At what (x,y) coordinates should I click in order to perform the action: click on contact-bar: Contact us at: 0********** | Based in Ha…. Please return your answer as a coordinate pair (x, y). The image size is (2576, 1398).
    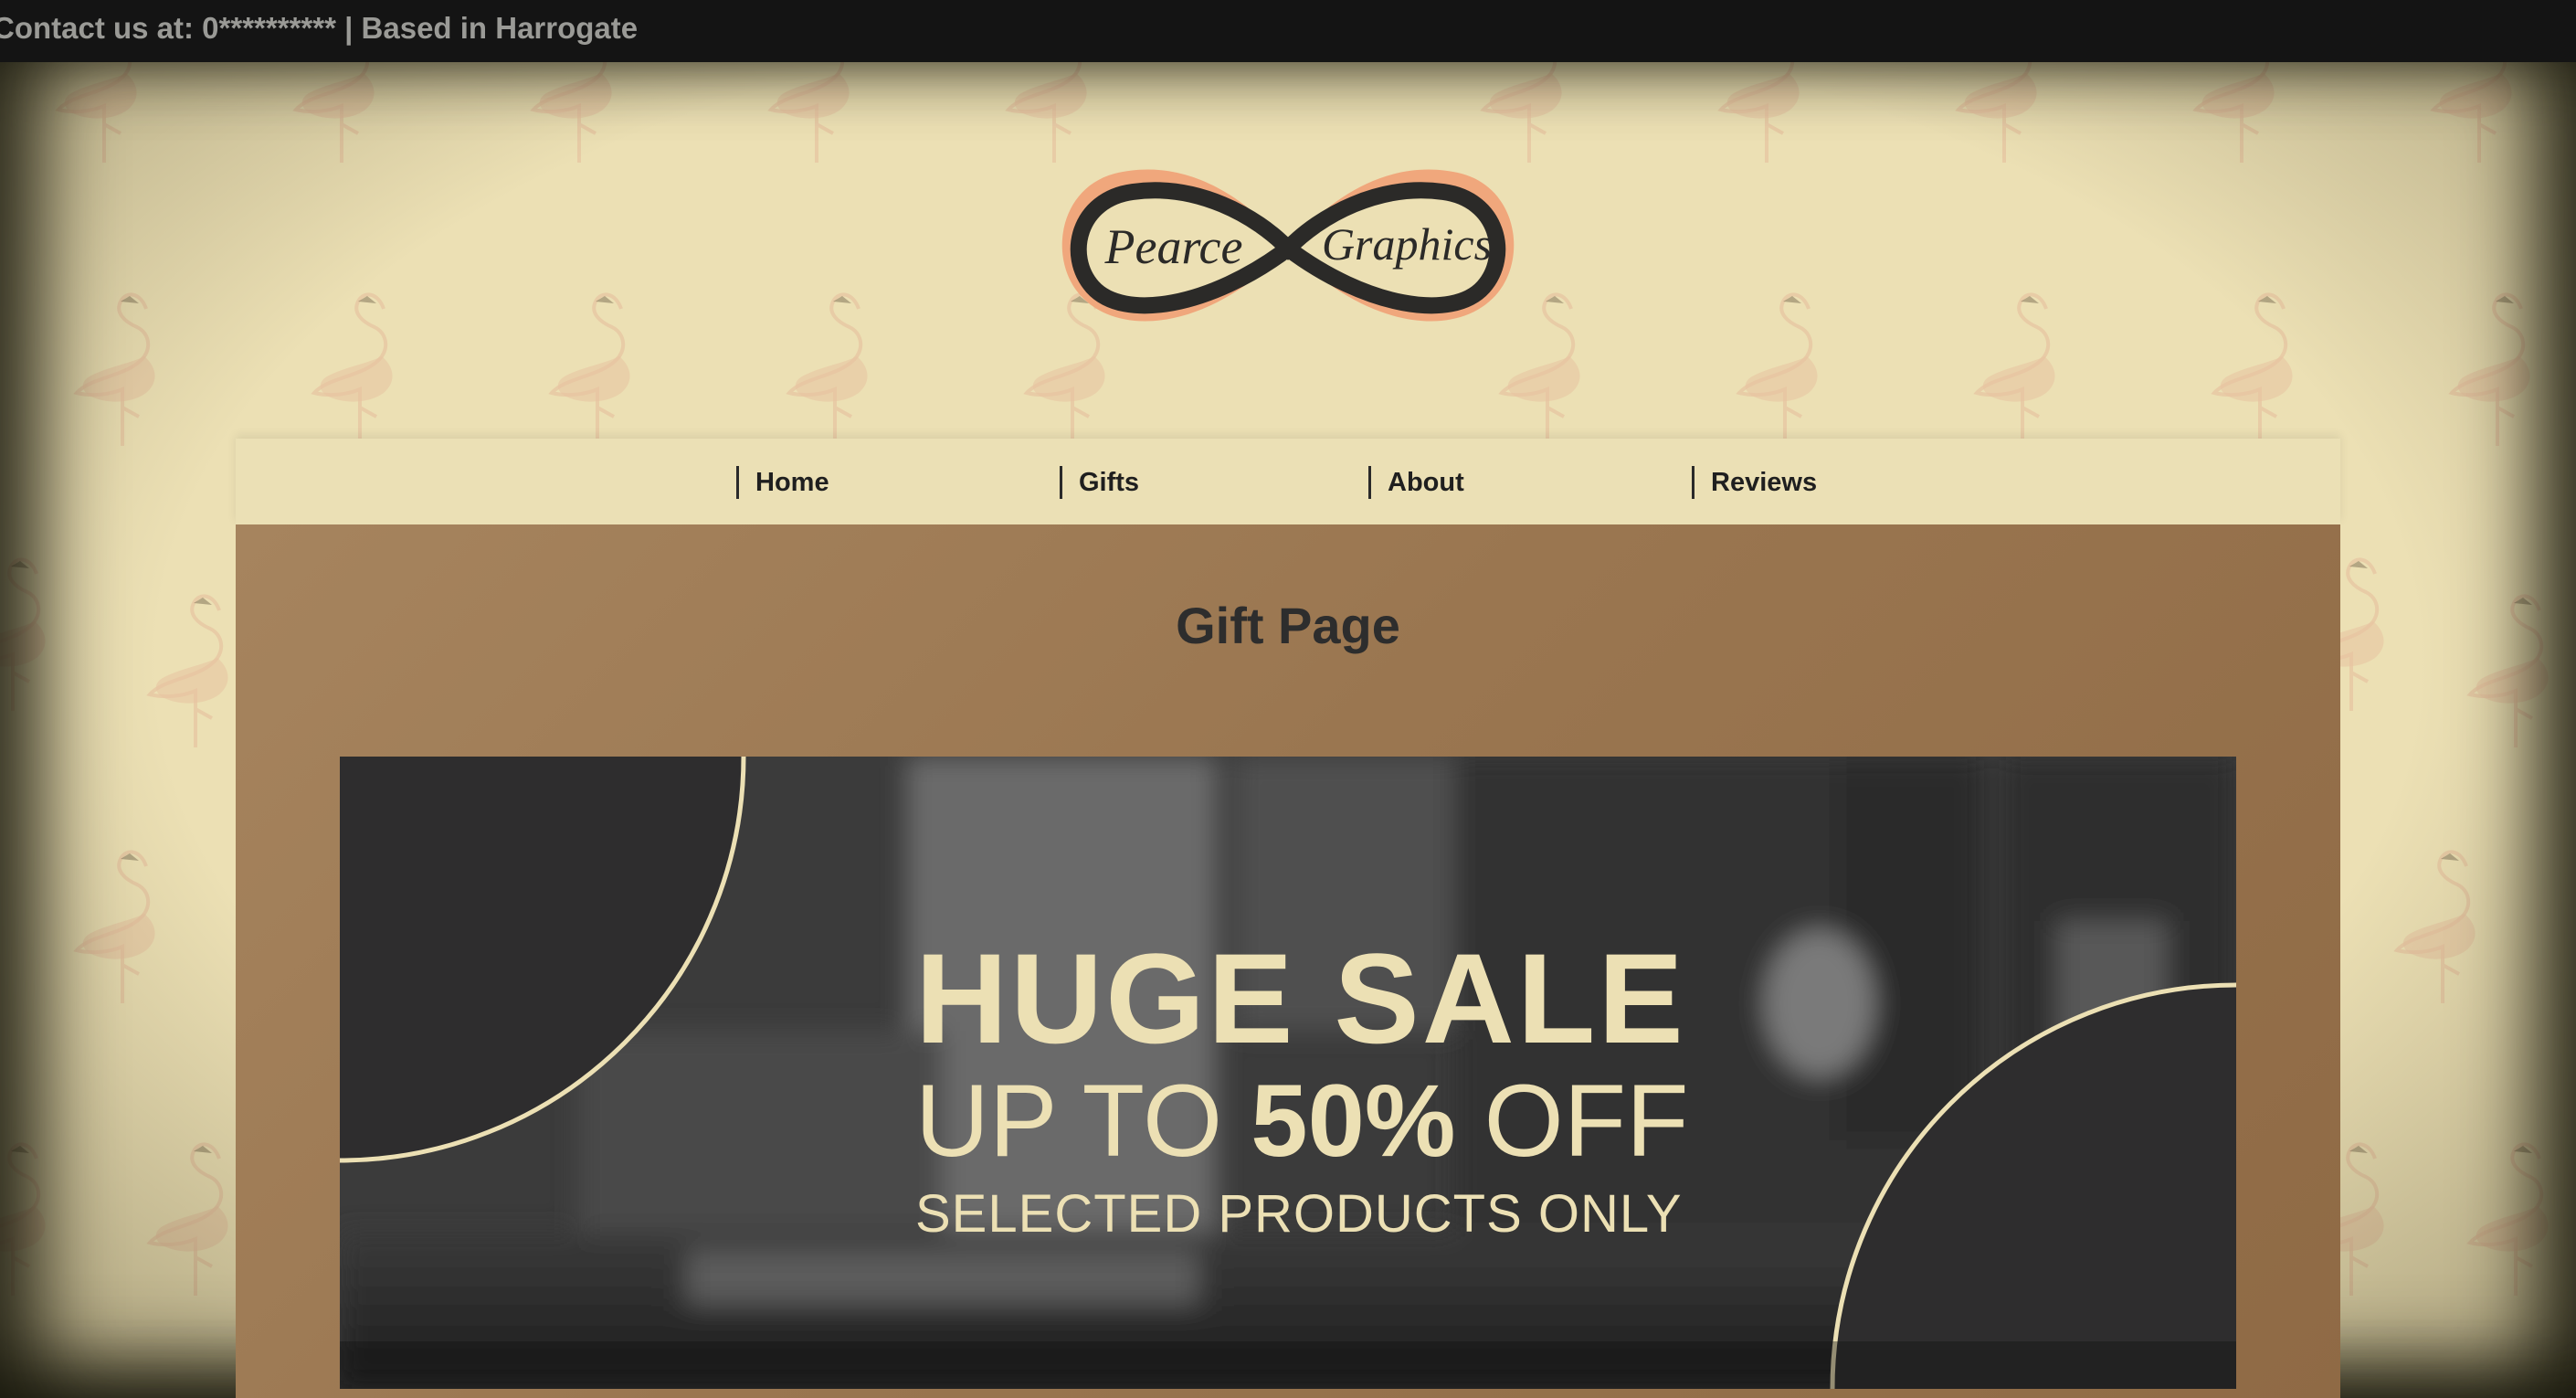
    Looking at the image, I should click on (1288, 31).